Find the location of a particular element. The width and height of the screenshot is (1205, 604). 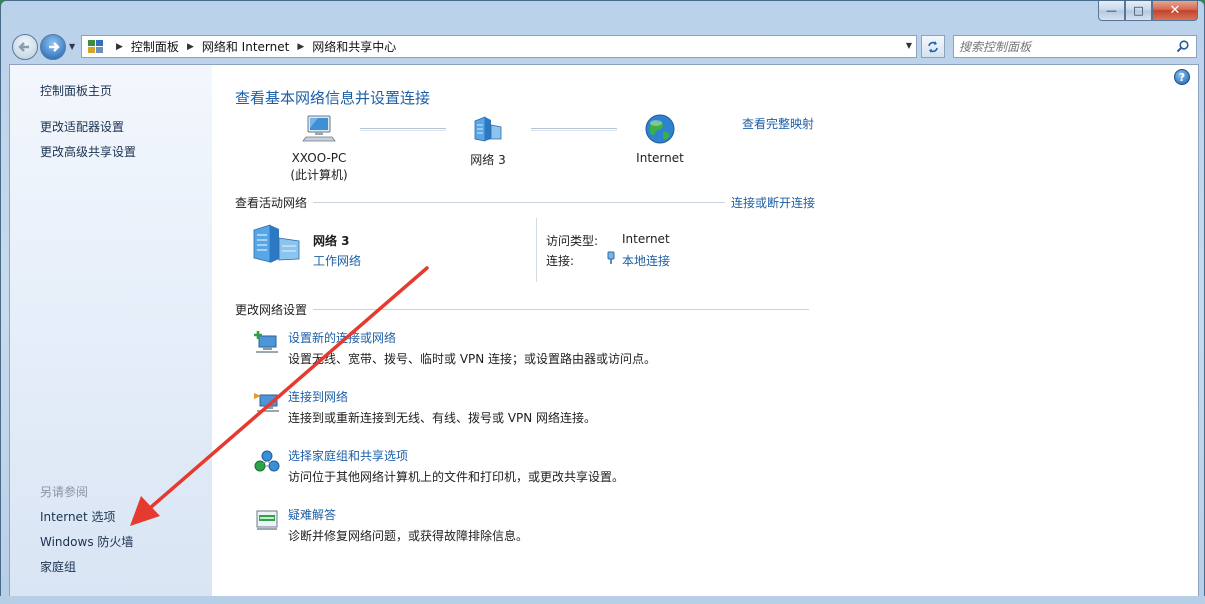

search-box is located at coordinates (1075, 46).